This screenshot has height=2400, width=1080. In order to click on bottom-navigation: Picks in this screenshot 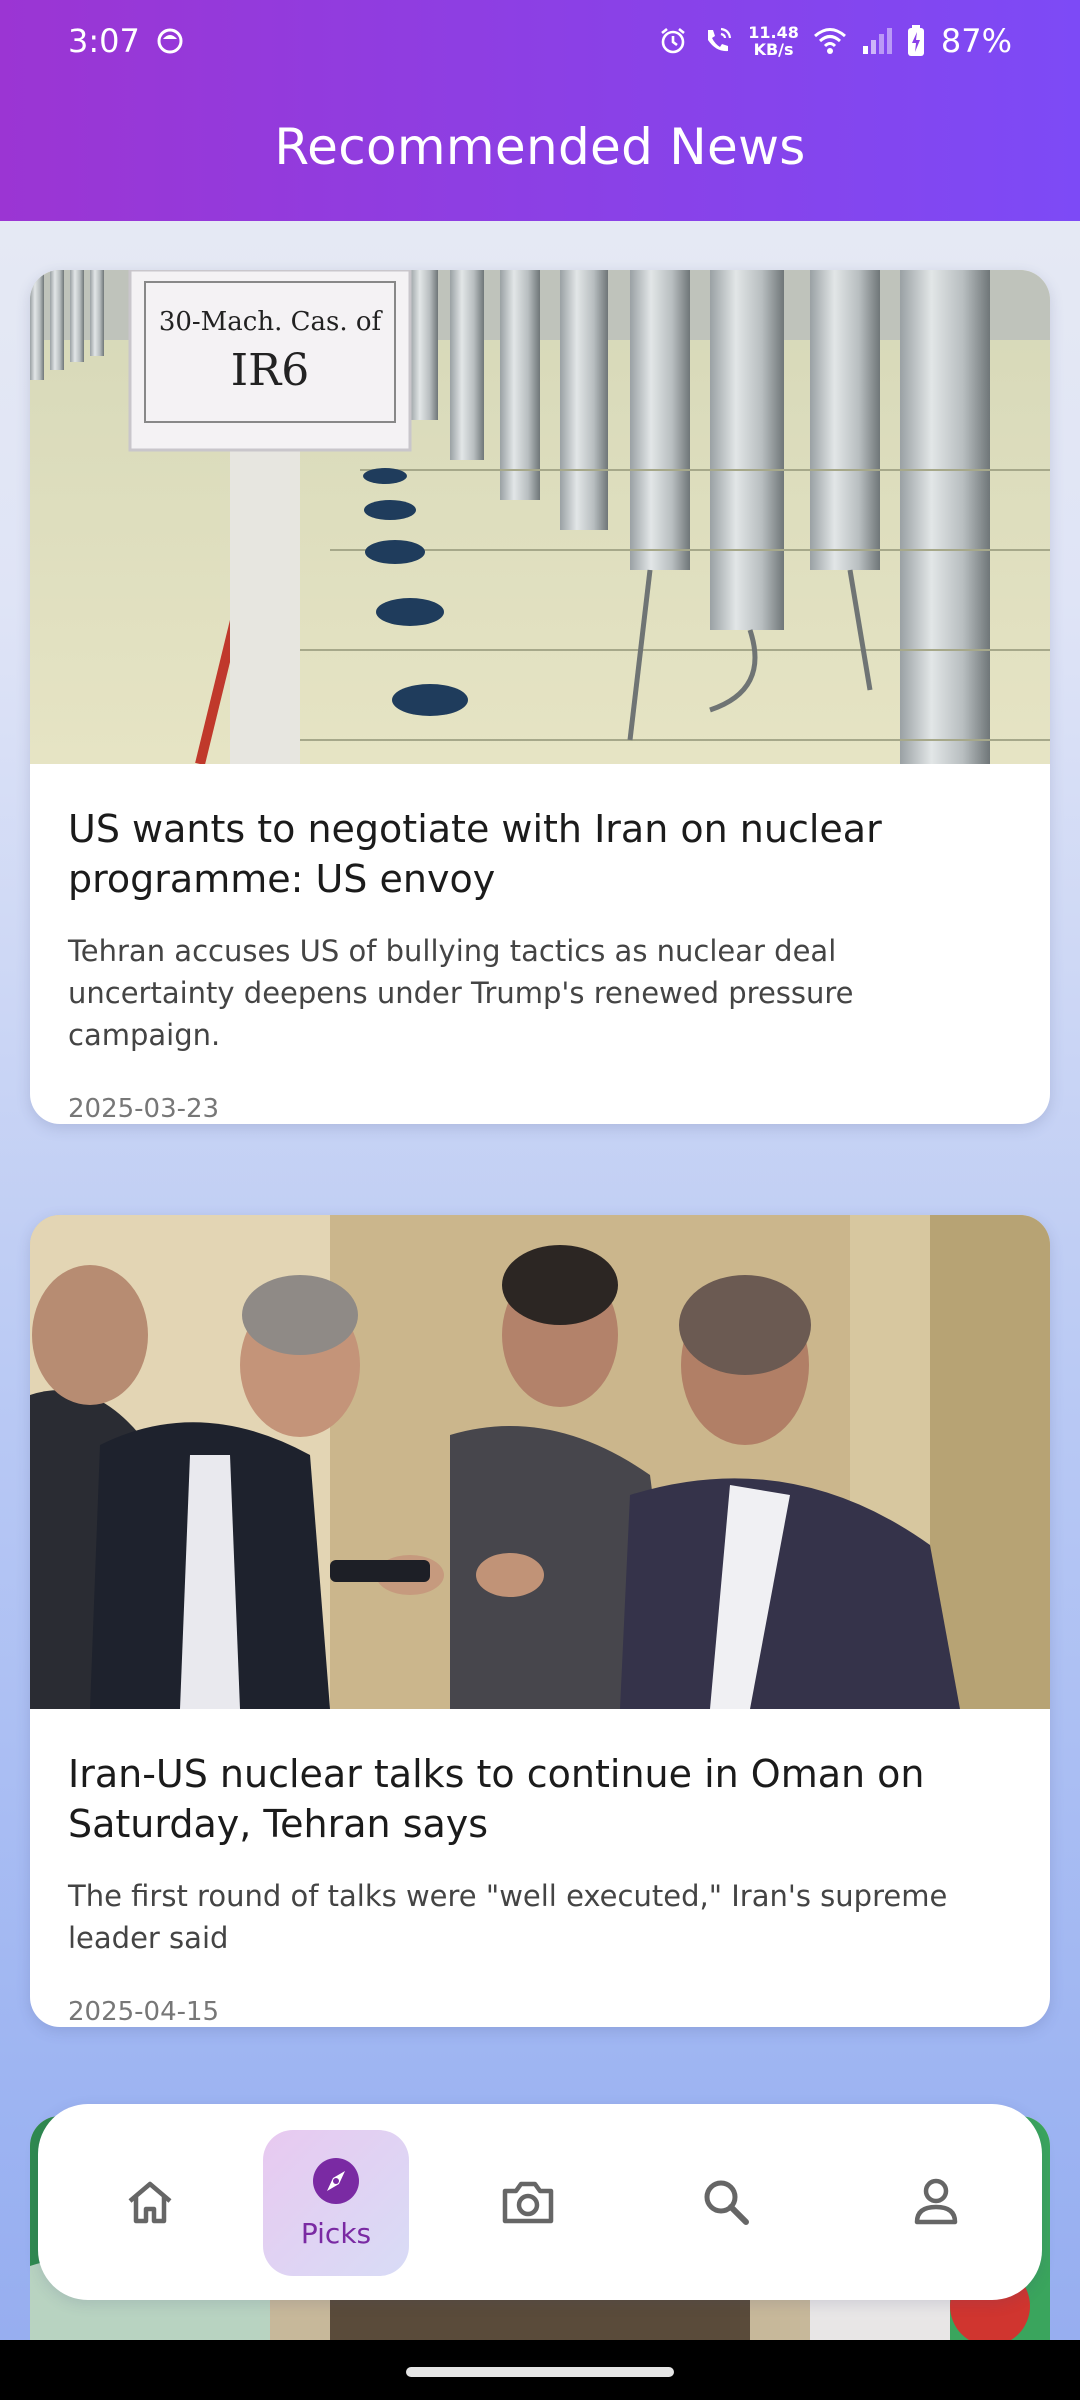, I will do `click(540, 2202)`.